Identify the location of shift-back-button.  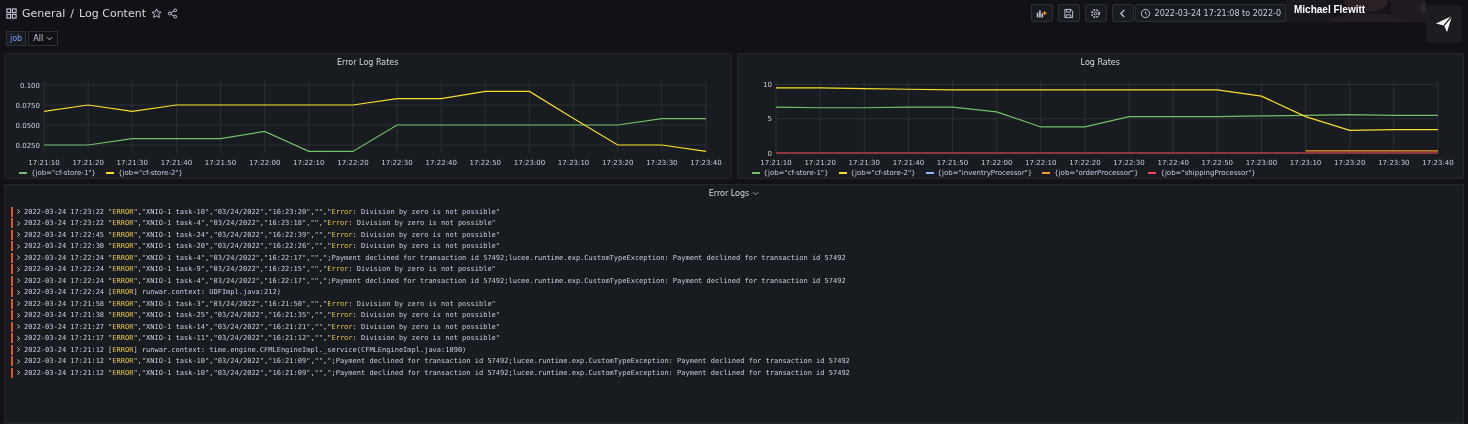
(1122, 13).